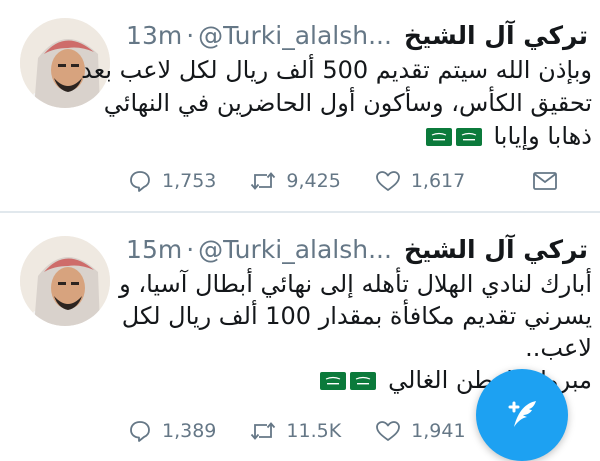  What do you see at coordinates (360, 136) in the screenshot?
I see `tweet-text-line: ذهابا وإيابا` at bounding box center [360, 136].